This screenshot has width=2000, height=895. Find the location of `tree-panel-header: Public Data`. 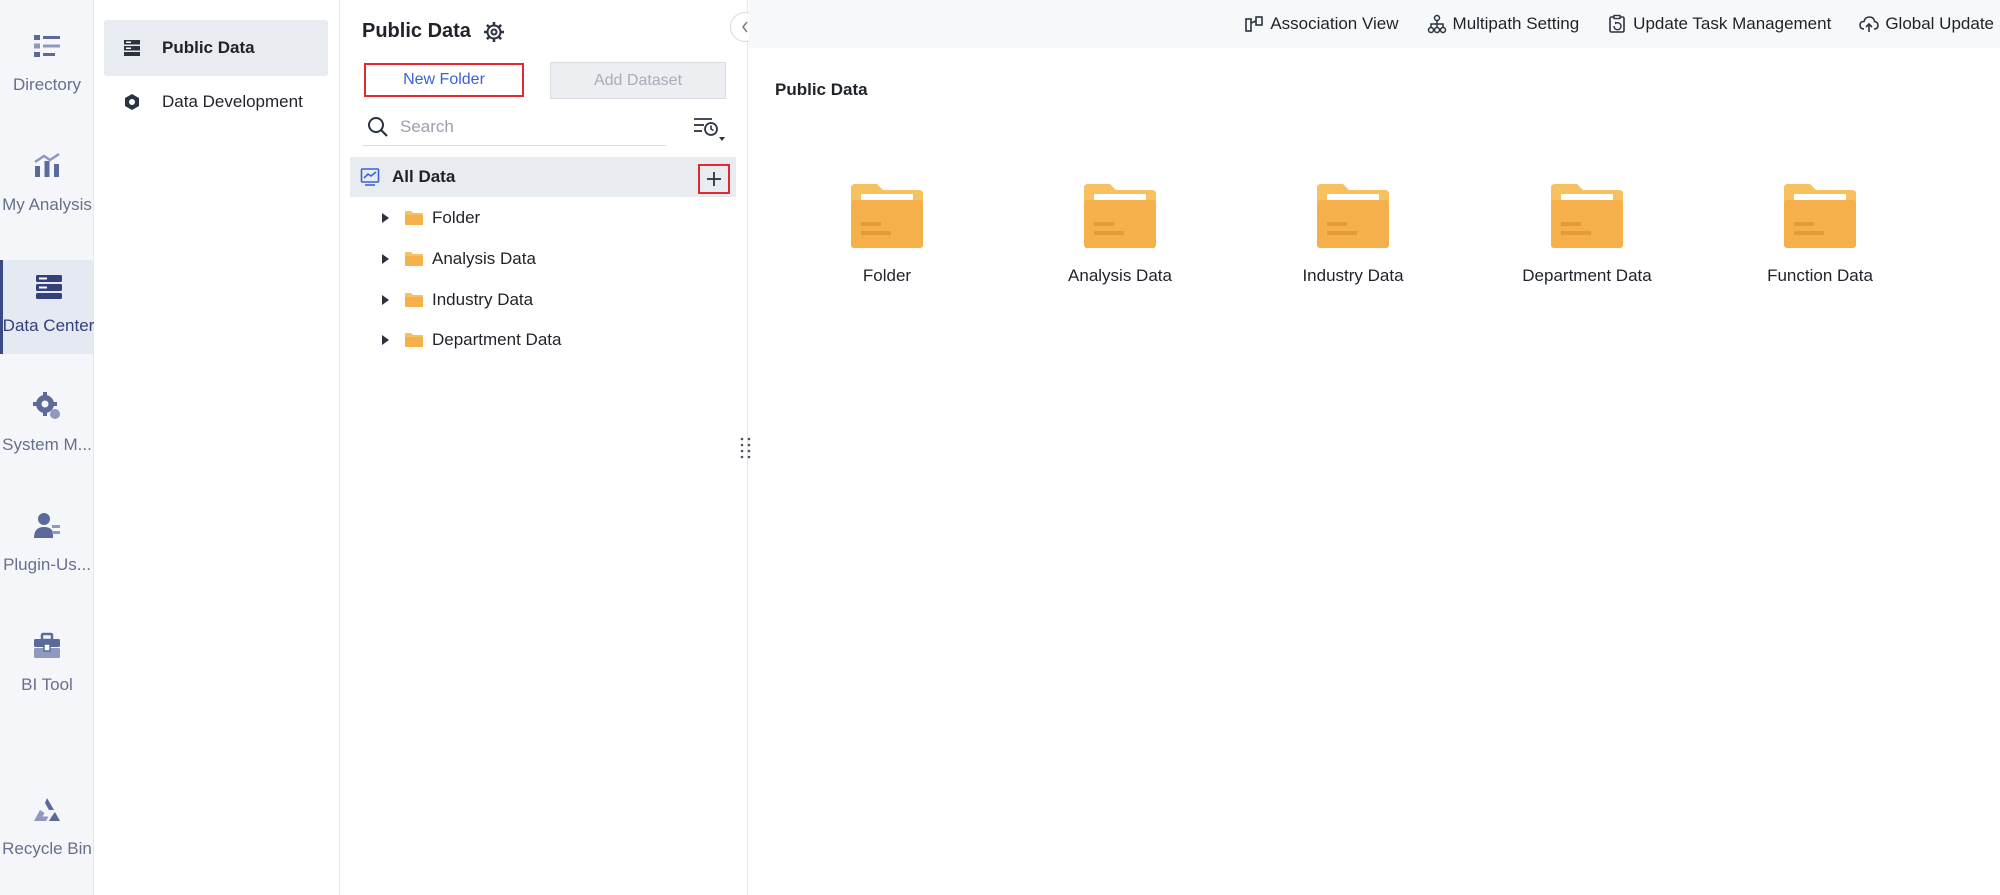

tree-panel-header: Public Data is located at coordinates (433, 31).